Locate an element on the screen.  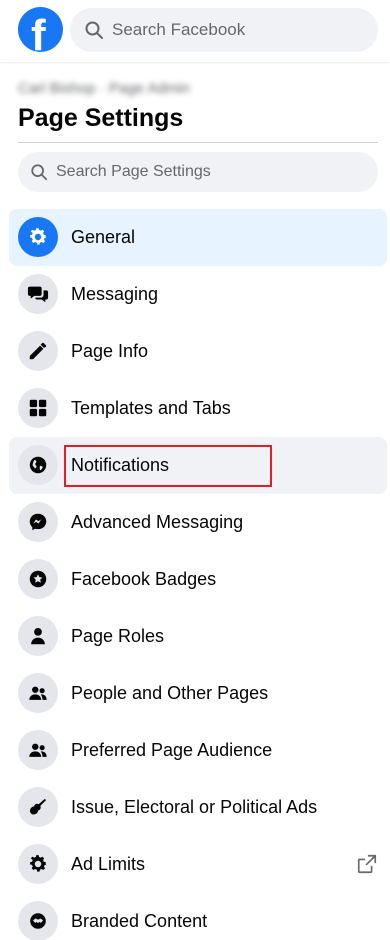
menu-item-issue-electoral-political-ads: Issue, Electoral or Political Ads is located at coordinates (198, 807).